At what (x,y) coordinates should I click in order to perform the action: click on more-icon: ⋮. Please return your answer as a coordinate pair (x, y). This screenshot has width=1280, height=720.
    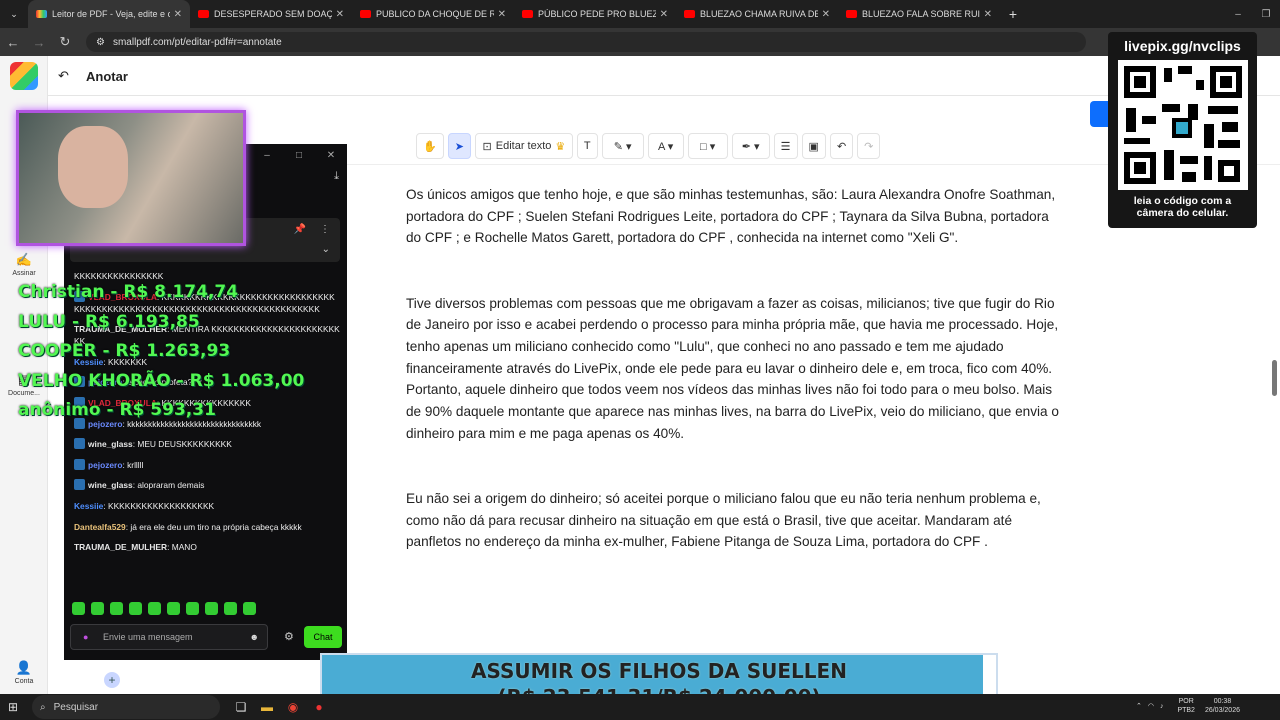
    Looking at the image, I should click on (325, 229).